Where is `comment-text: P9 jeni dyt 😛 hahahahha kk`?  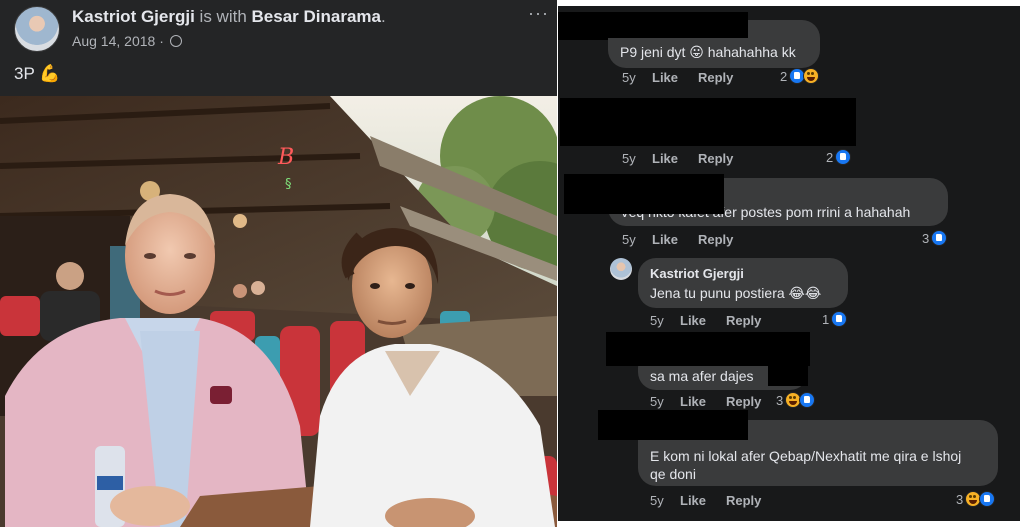
comment-text: P9 jeni dyt 😛 hahahahha kk is located at coordinates (708, 52).